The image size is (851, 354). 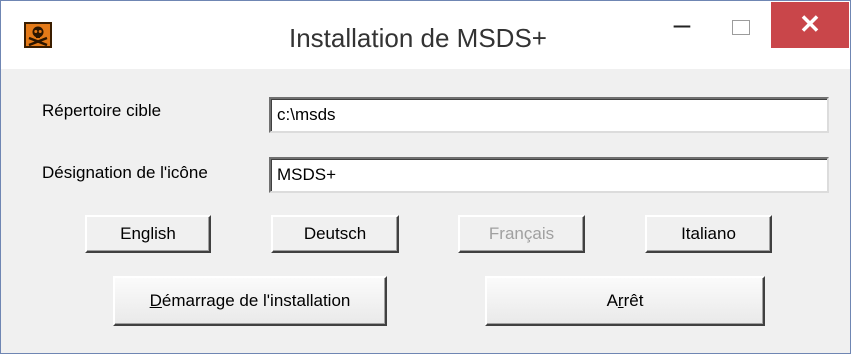 I want to click on minimize-button: –, so click(x=682, y=28).